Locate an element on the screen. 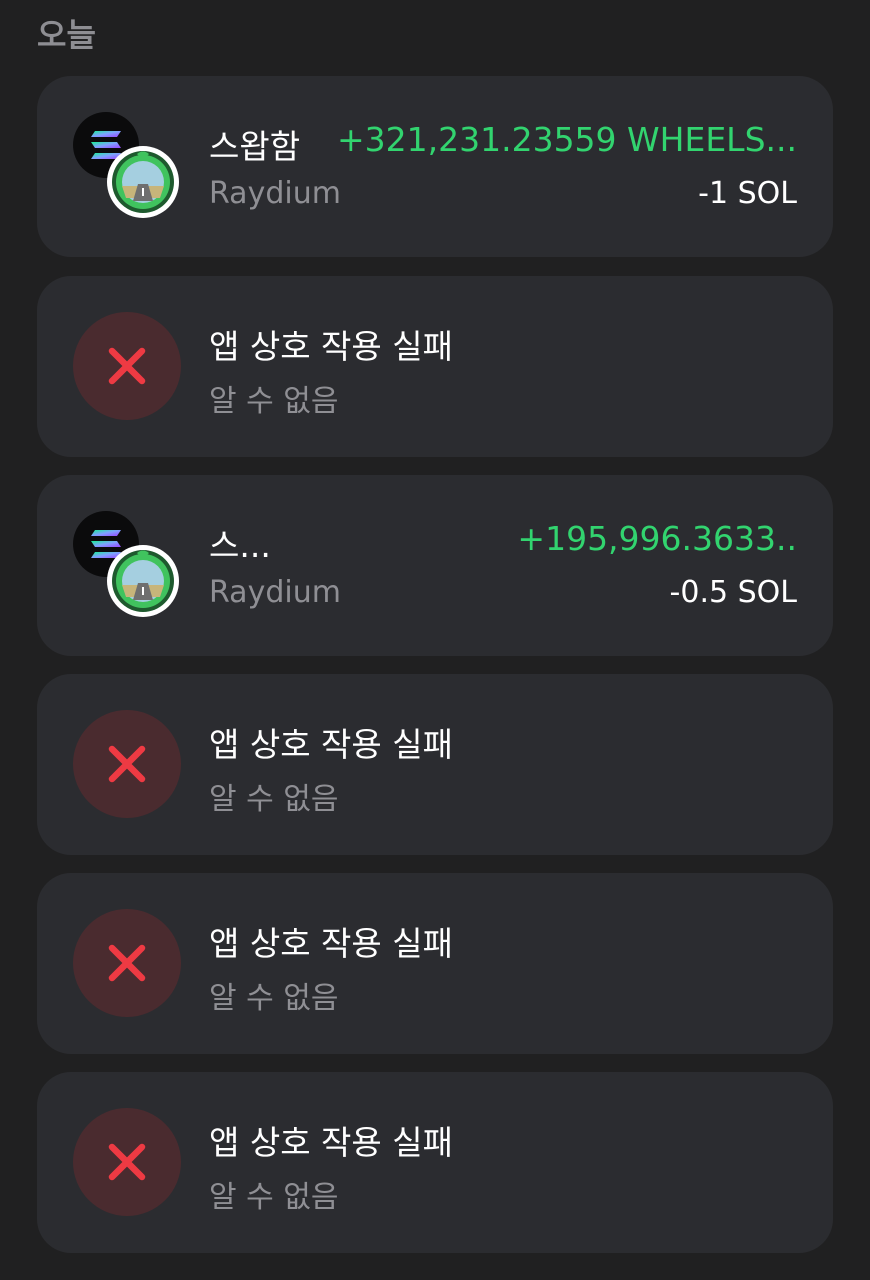  transaction-title: 스왑함 is located at coordinates (255, 146).